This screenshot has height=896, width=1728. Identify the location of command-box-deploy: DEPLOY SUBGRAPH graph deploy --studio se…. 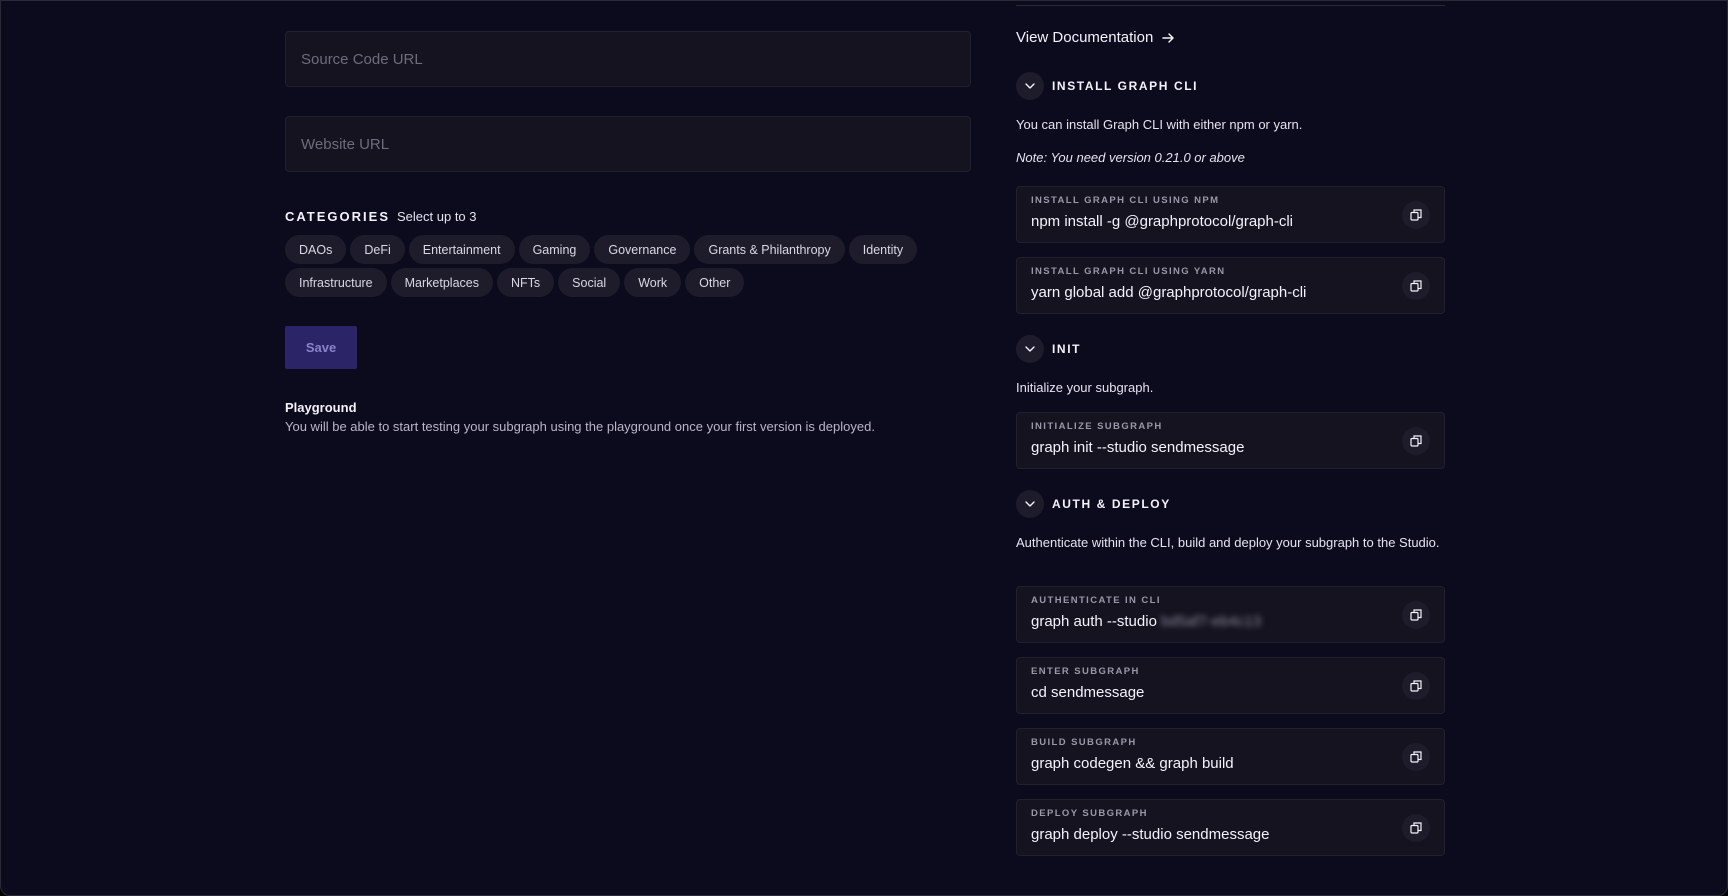
(1230, 827).